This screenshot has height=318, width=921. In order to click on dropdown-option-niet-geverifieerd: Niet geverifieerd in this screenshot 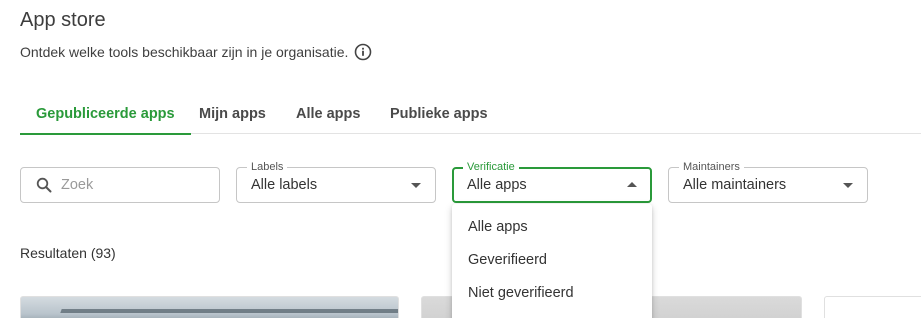, I will do `click(552, 292)`.